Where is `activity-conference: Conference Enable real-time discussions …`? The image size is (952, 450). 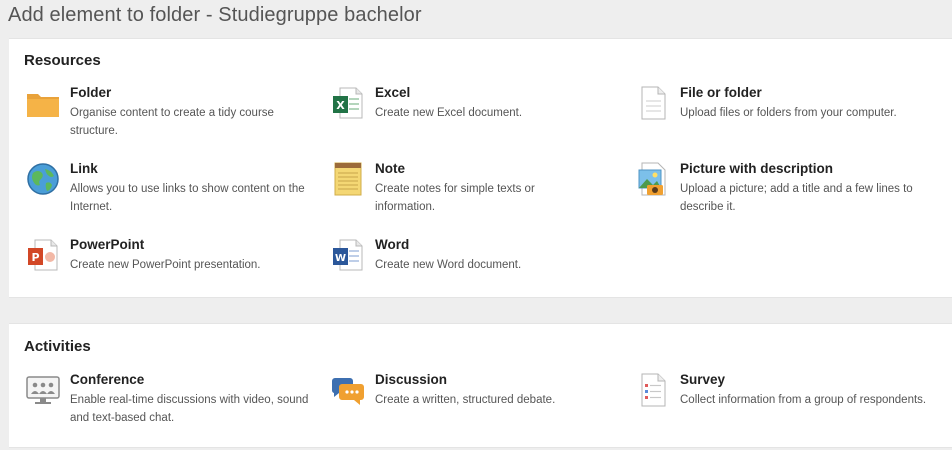
activity-conference: Conference Enable real-time discussions … is located at coordinates (175, 402).